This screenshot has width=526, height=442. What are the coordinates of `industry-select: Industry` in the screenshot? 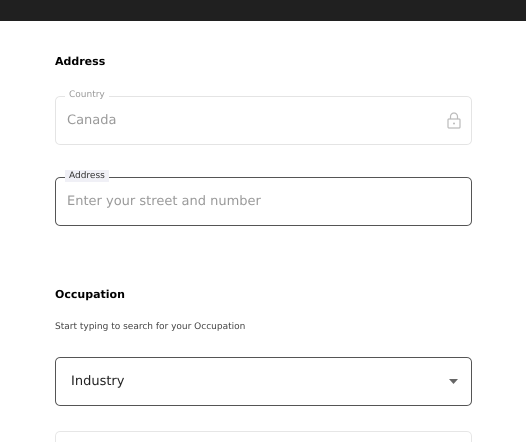 It's located at (263, 381).